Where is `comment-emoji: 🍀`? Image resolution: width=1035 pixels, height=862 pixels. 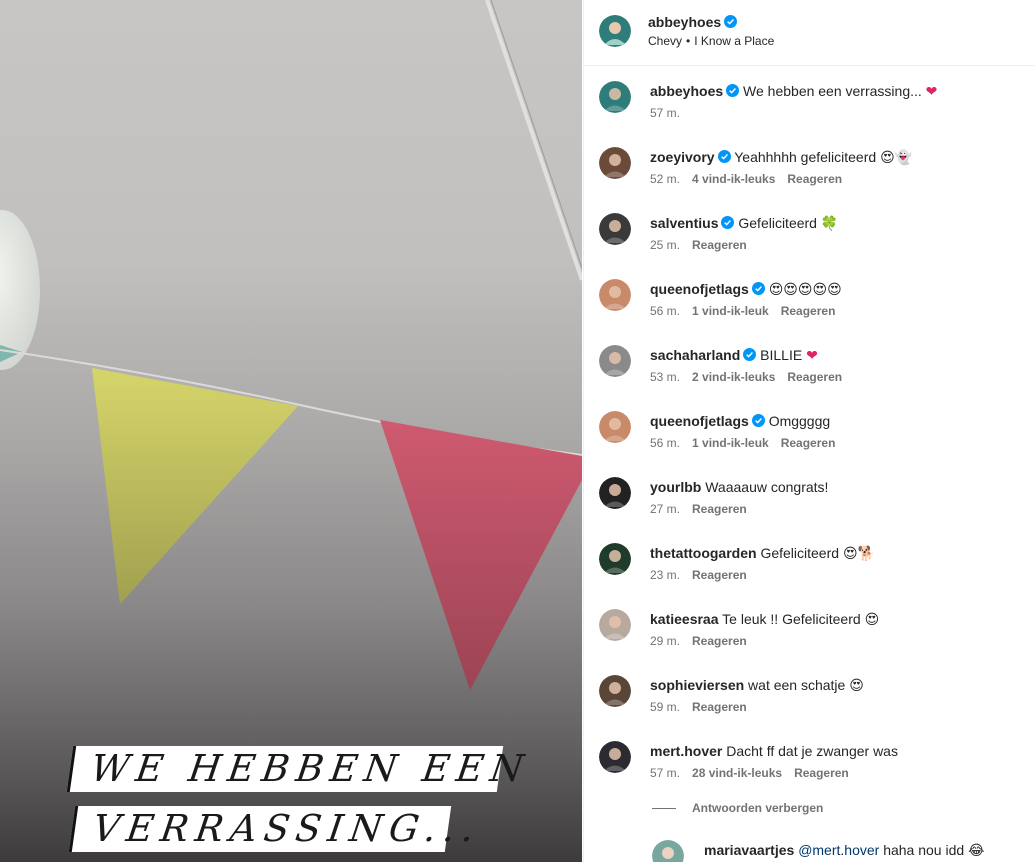 comment-emoji: 🍀 is located at coordinates (829, 224).